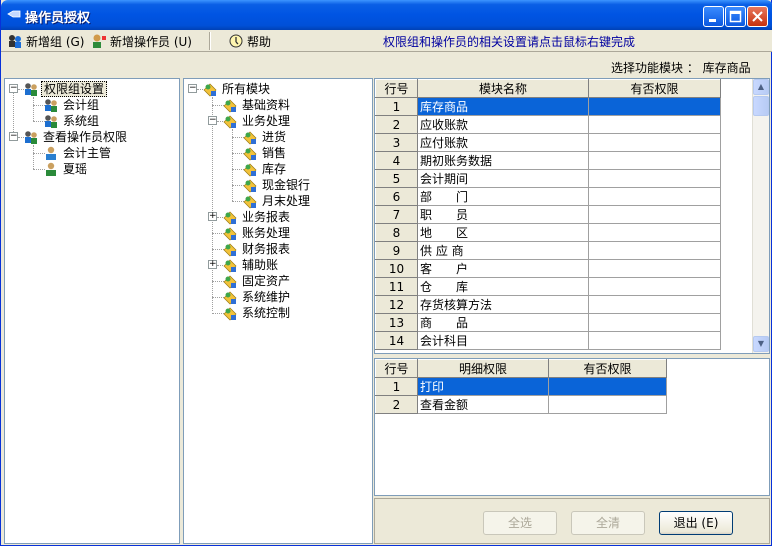 Image resolution: width=772 pixels, height=546 pixels. I want to click on clear-all-button: 全清, so click(608, 523).